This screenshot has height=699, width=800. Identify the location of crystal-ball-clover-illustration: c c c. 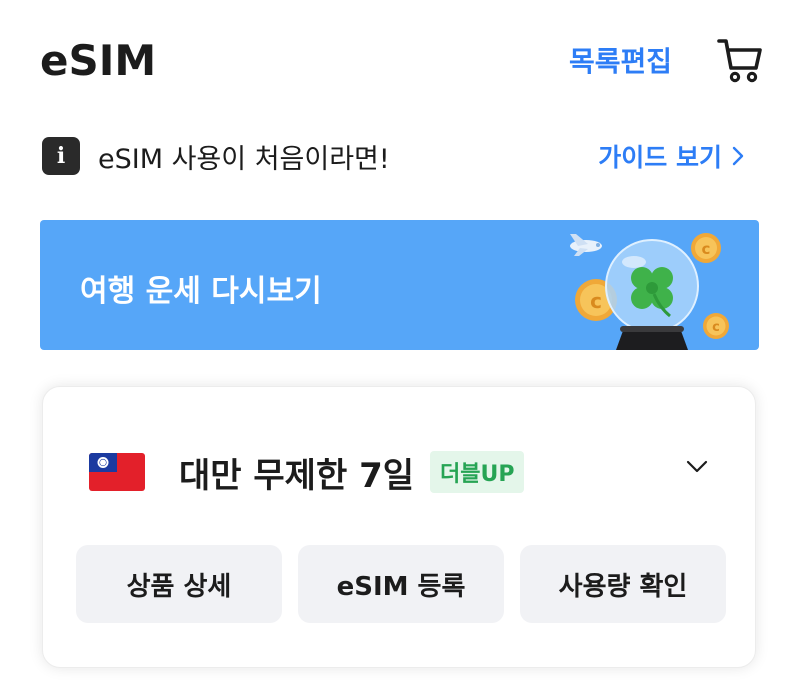
(649, 291).